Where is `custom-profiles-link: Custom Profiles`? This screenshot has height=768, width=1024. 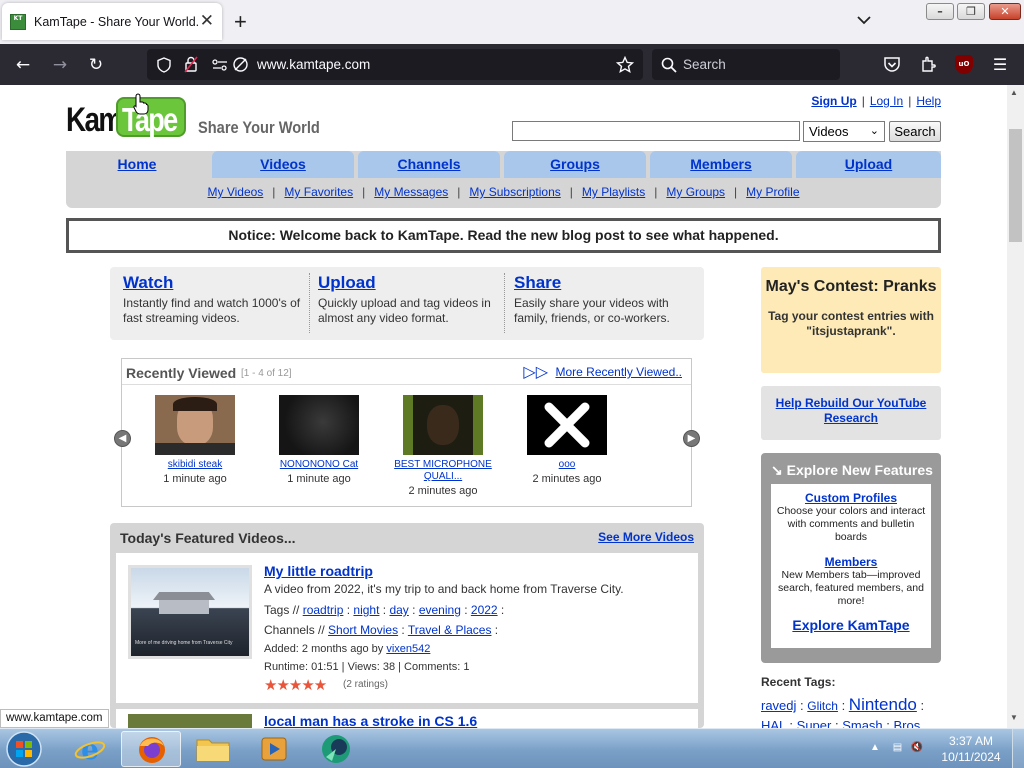 custom-profiles-link: Custom Profiles is located at coordinates (851, 498).